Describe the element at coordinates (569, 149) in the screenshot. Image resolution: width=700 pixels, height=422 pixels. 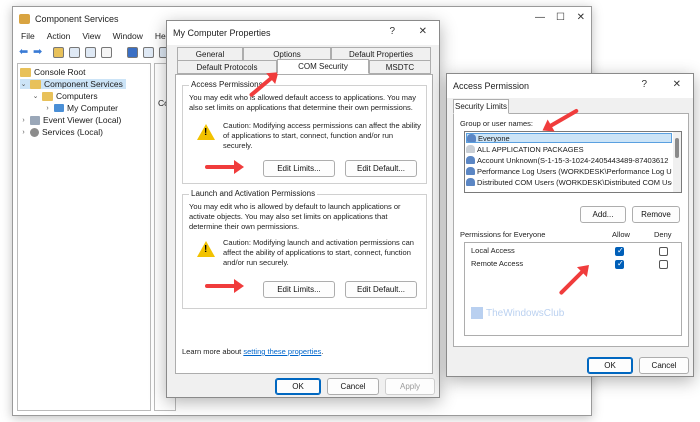
I see `list-item: ALL APPLICATION PACKAGES` at that location.